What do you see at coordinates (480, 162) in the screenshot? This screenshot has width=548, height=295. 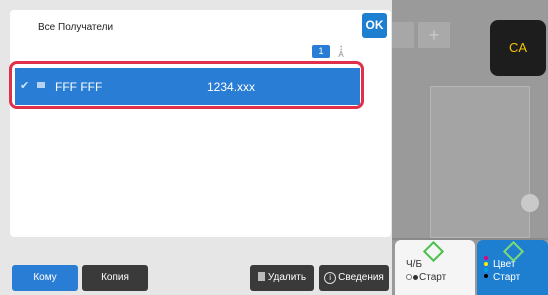 I see `preview-area` at bounding box center [480, 162].